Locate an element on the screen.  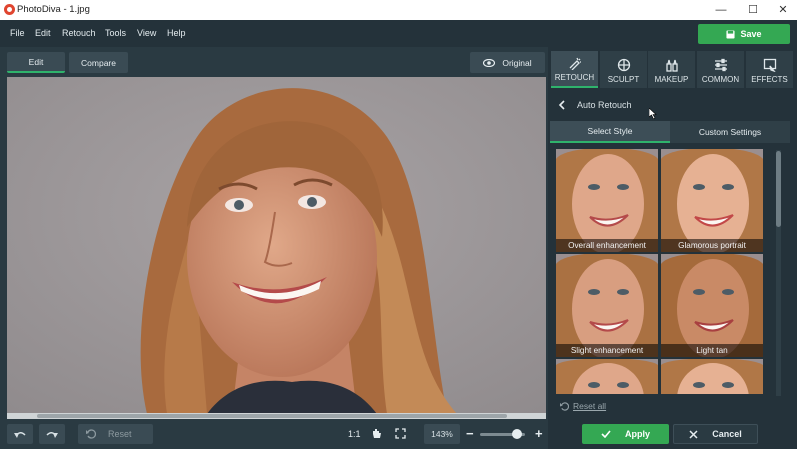
tab-custom-settings: Custom Settings is located at coordinates (730, 132).